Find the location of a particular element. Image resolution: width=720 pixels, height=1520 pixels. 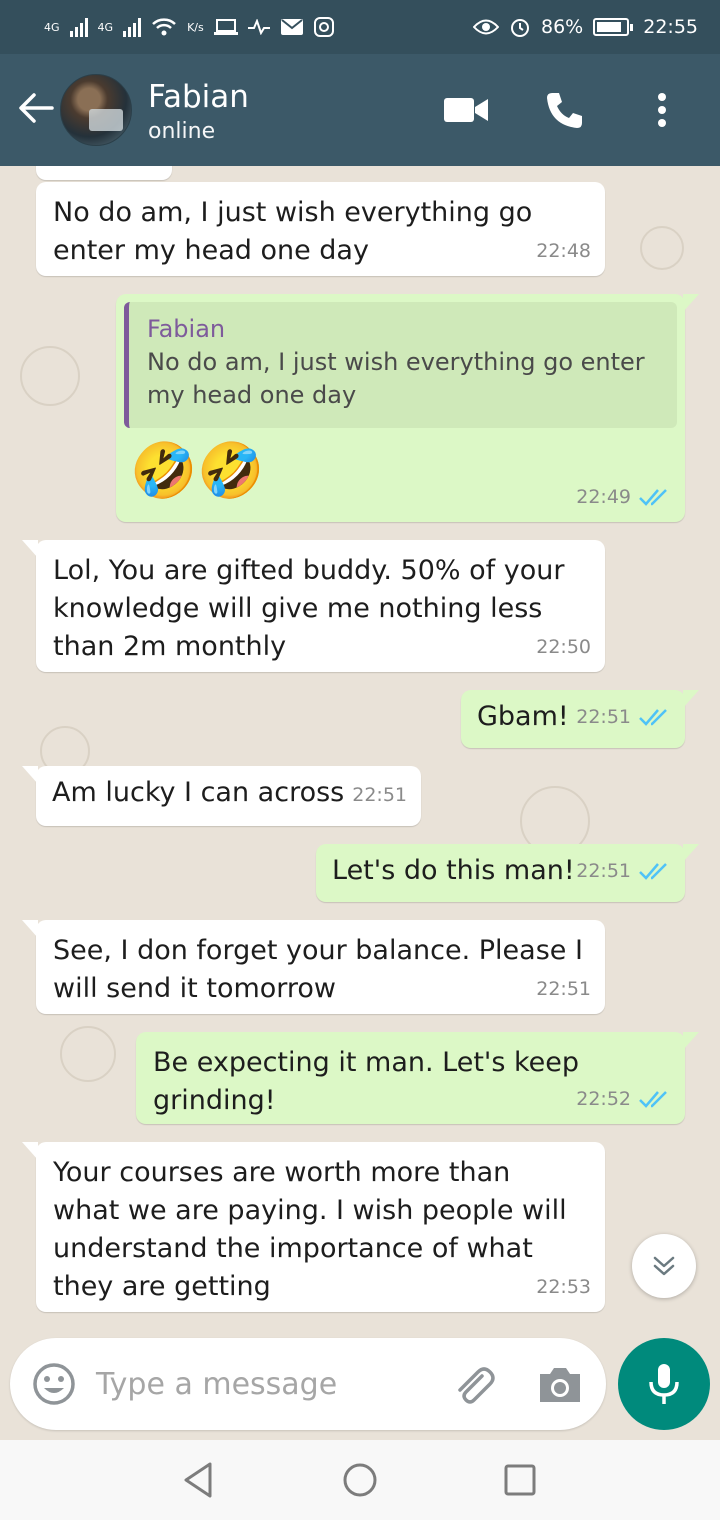

message-outgoing: Gbam! 22:51 is located at coordinates (580, 719).